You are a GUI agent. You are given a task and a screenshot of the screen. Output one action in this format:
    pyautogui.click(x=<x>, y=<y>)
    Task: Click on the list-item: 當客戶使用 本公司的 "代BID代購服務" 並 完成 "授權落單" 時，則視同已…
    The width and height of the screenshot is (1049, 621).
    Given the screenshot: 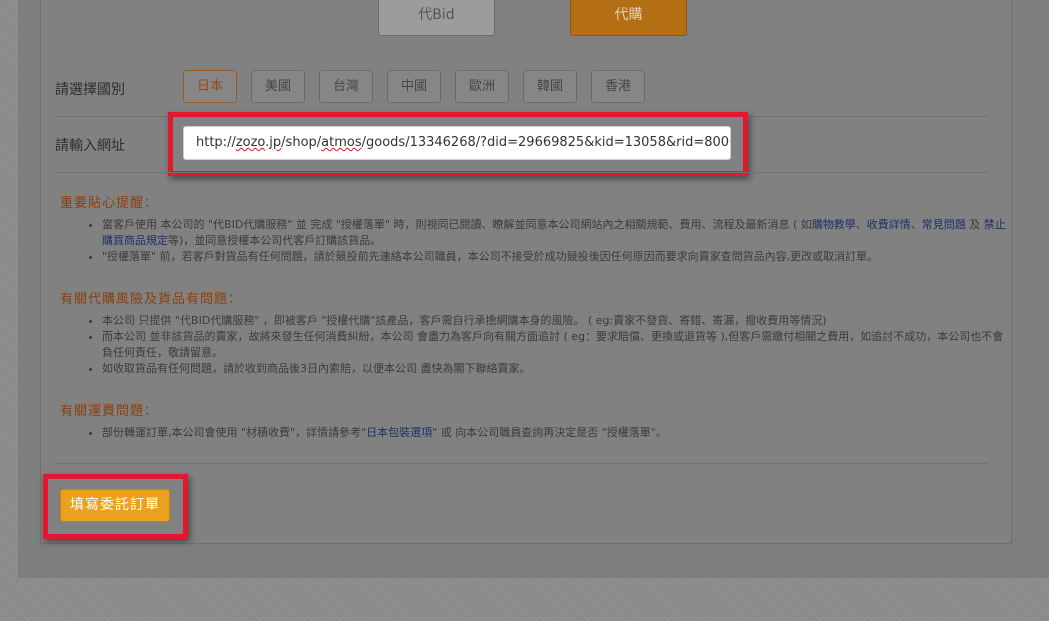 What is the action you would take?
    pyautogui.click(x=554, y=233)
    